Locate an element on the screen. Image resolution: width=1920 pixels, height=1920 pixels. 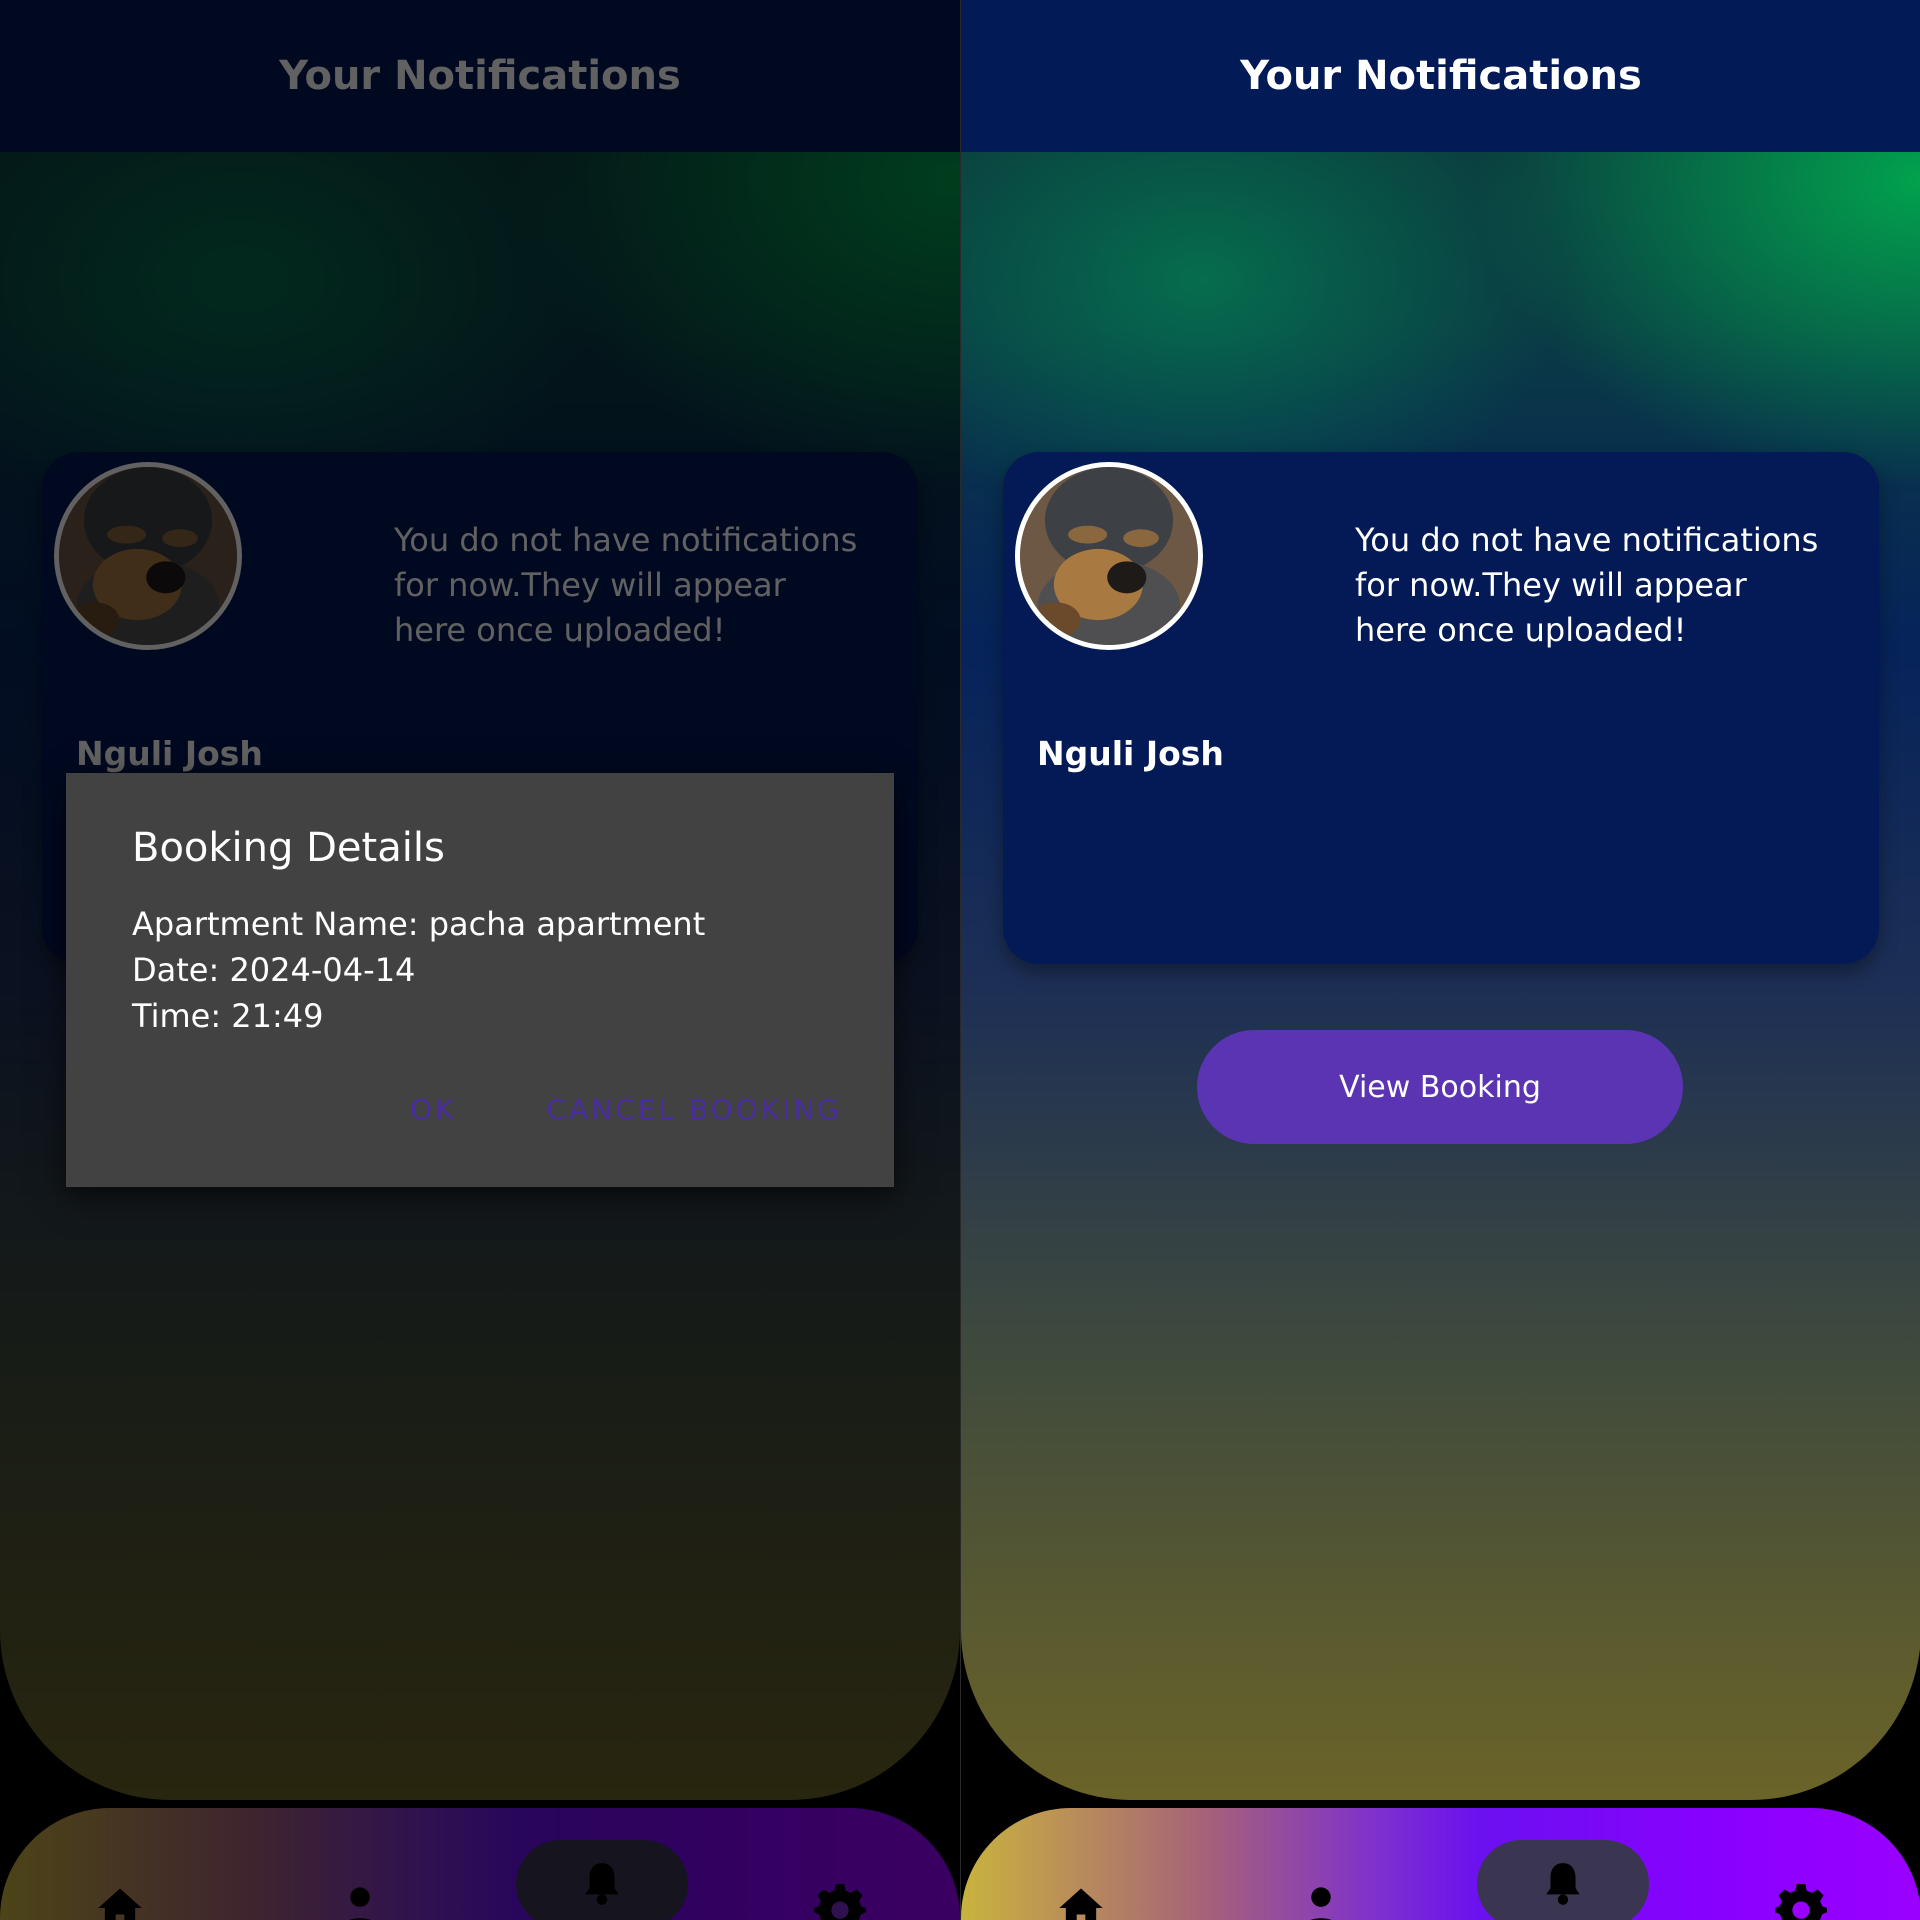
date-line: Date: 2024-04-14 is located at coordinates (274, 970).